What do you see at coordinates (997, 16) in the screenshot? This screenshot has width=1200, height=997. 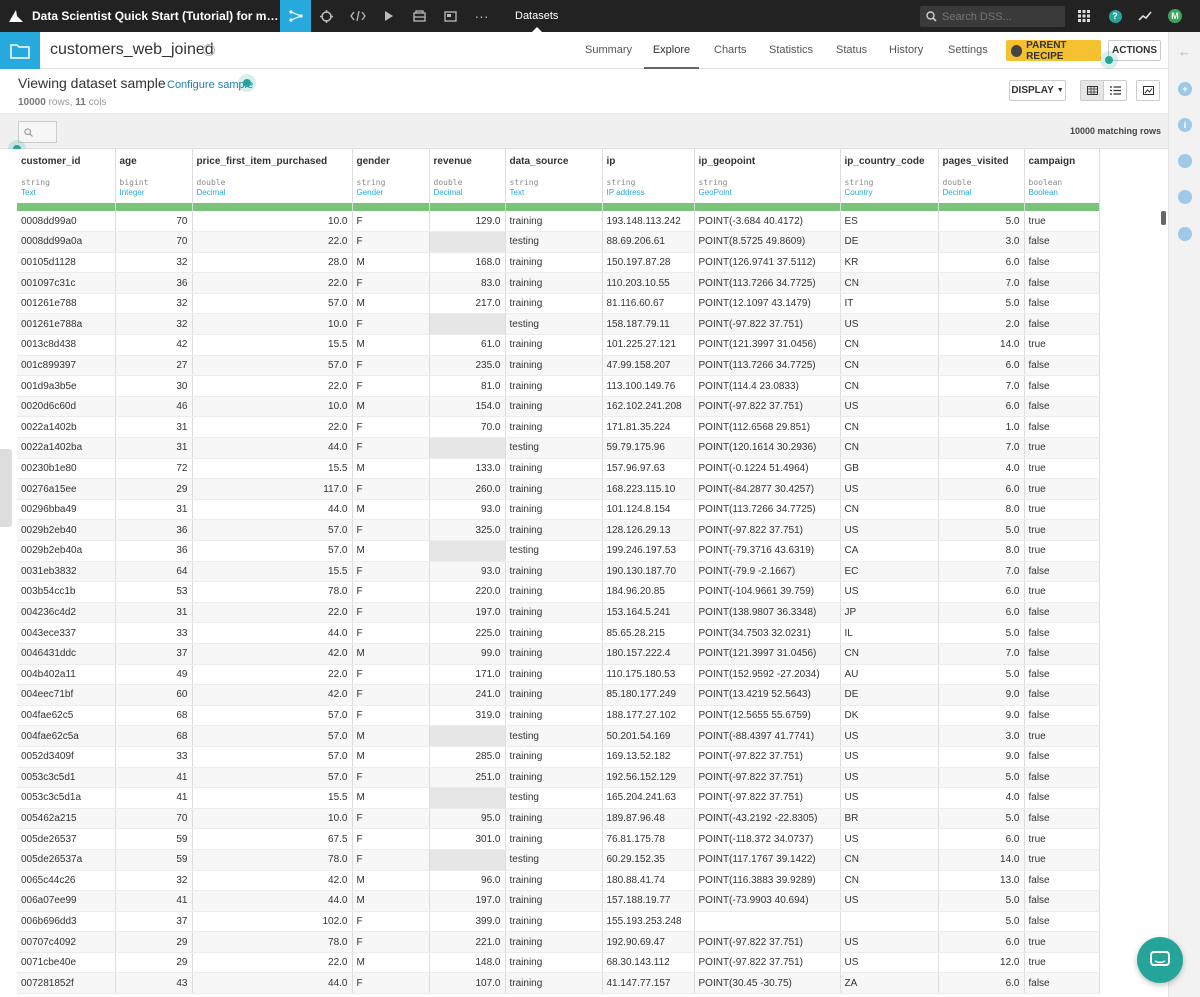 I see `search-input` at bounding box center [997, 16].